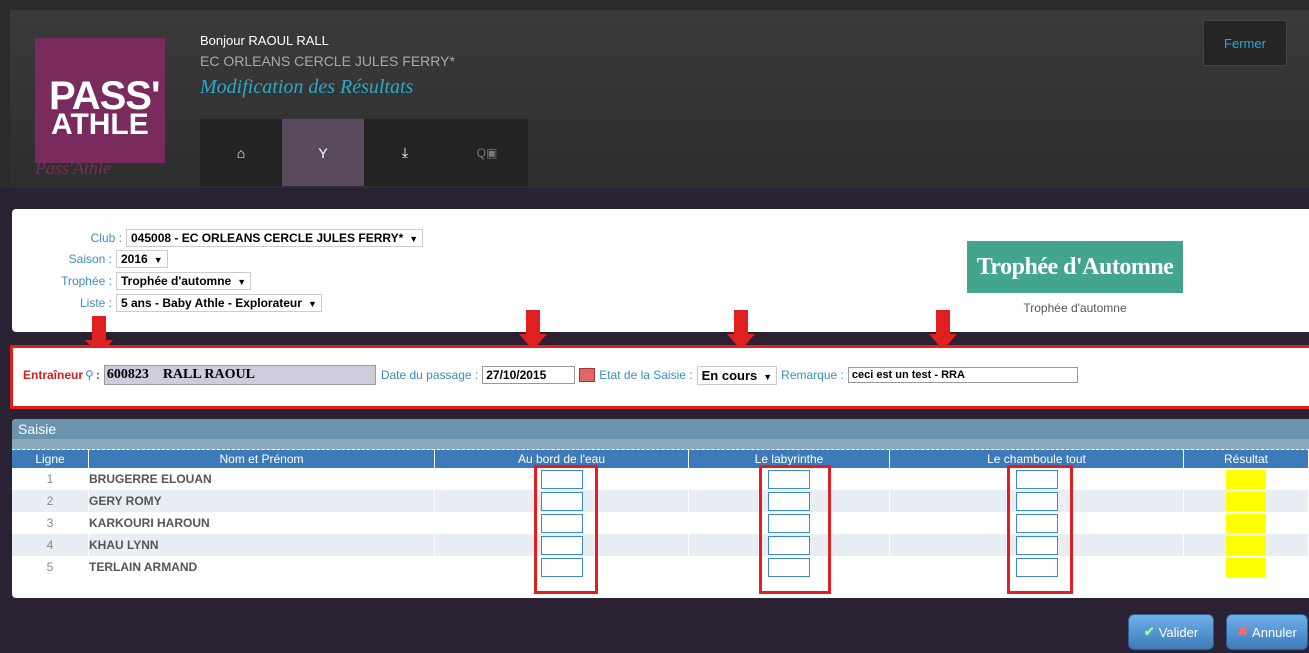  What do you see at coordinates (646, 375) in the screenshot?
I see `etat-label: Etat de la Saisie :` at bounding box center [646, 375].